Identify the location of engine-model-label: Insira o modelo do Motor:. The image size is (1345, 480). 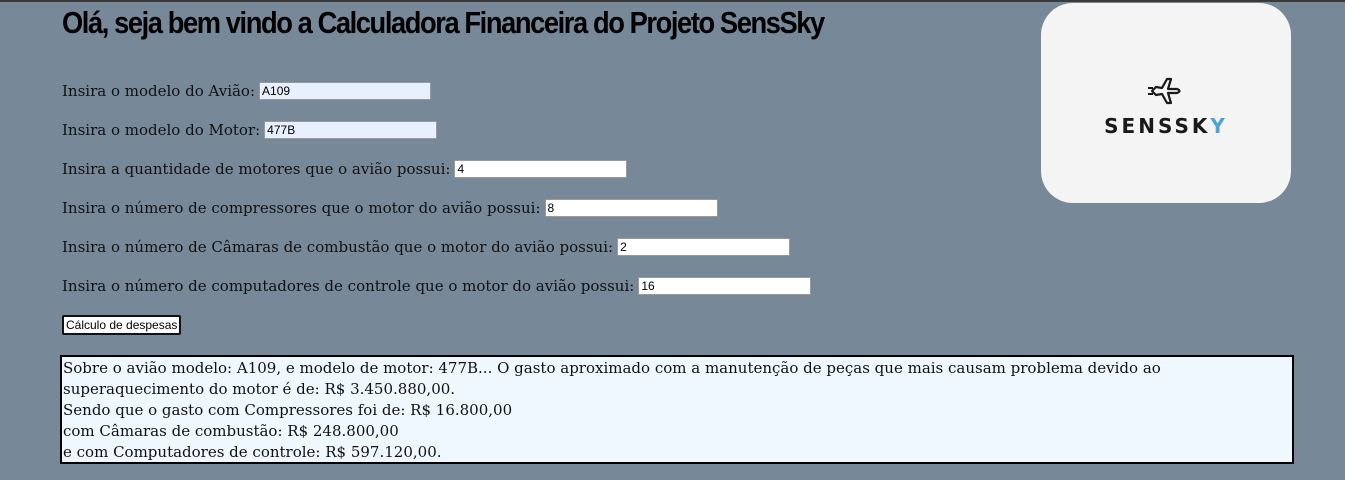
(161, 130).